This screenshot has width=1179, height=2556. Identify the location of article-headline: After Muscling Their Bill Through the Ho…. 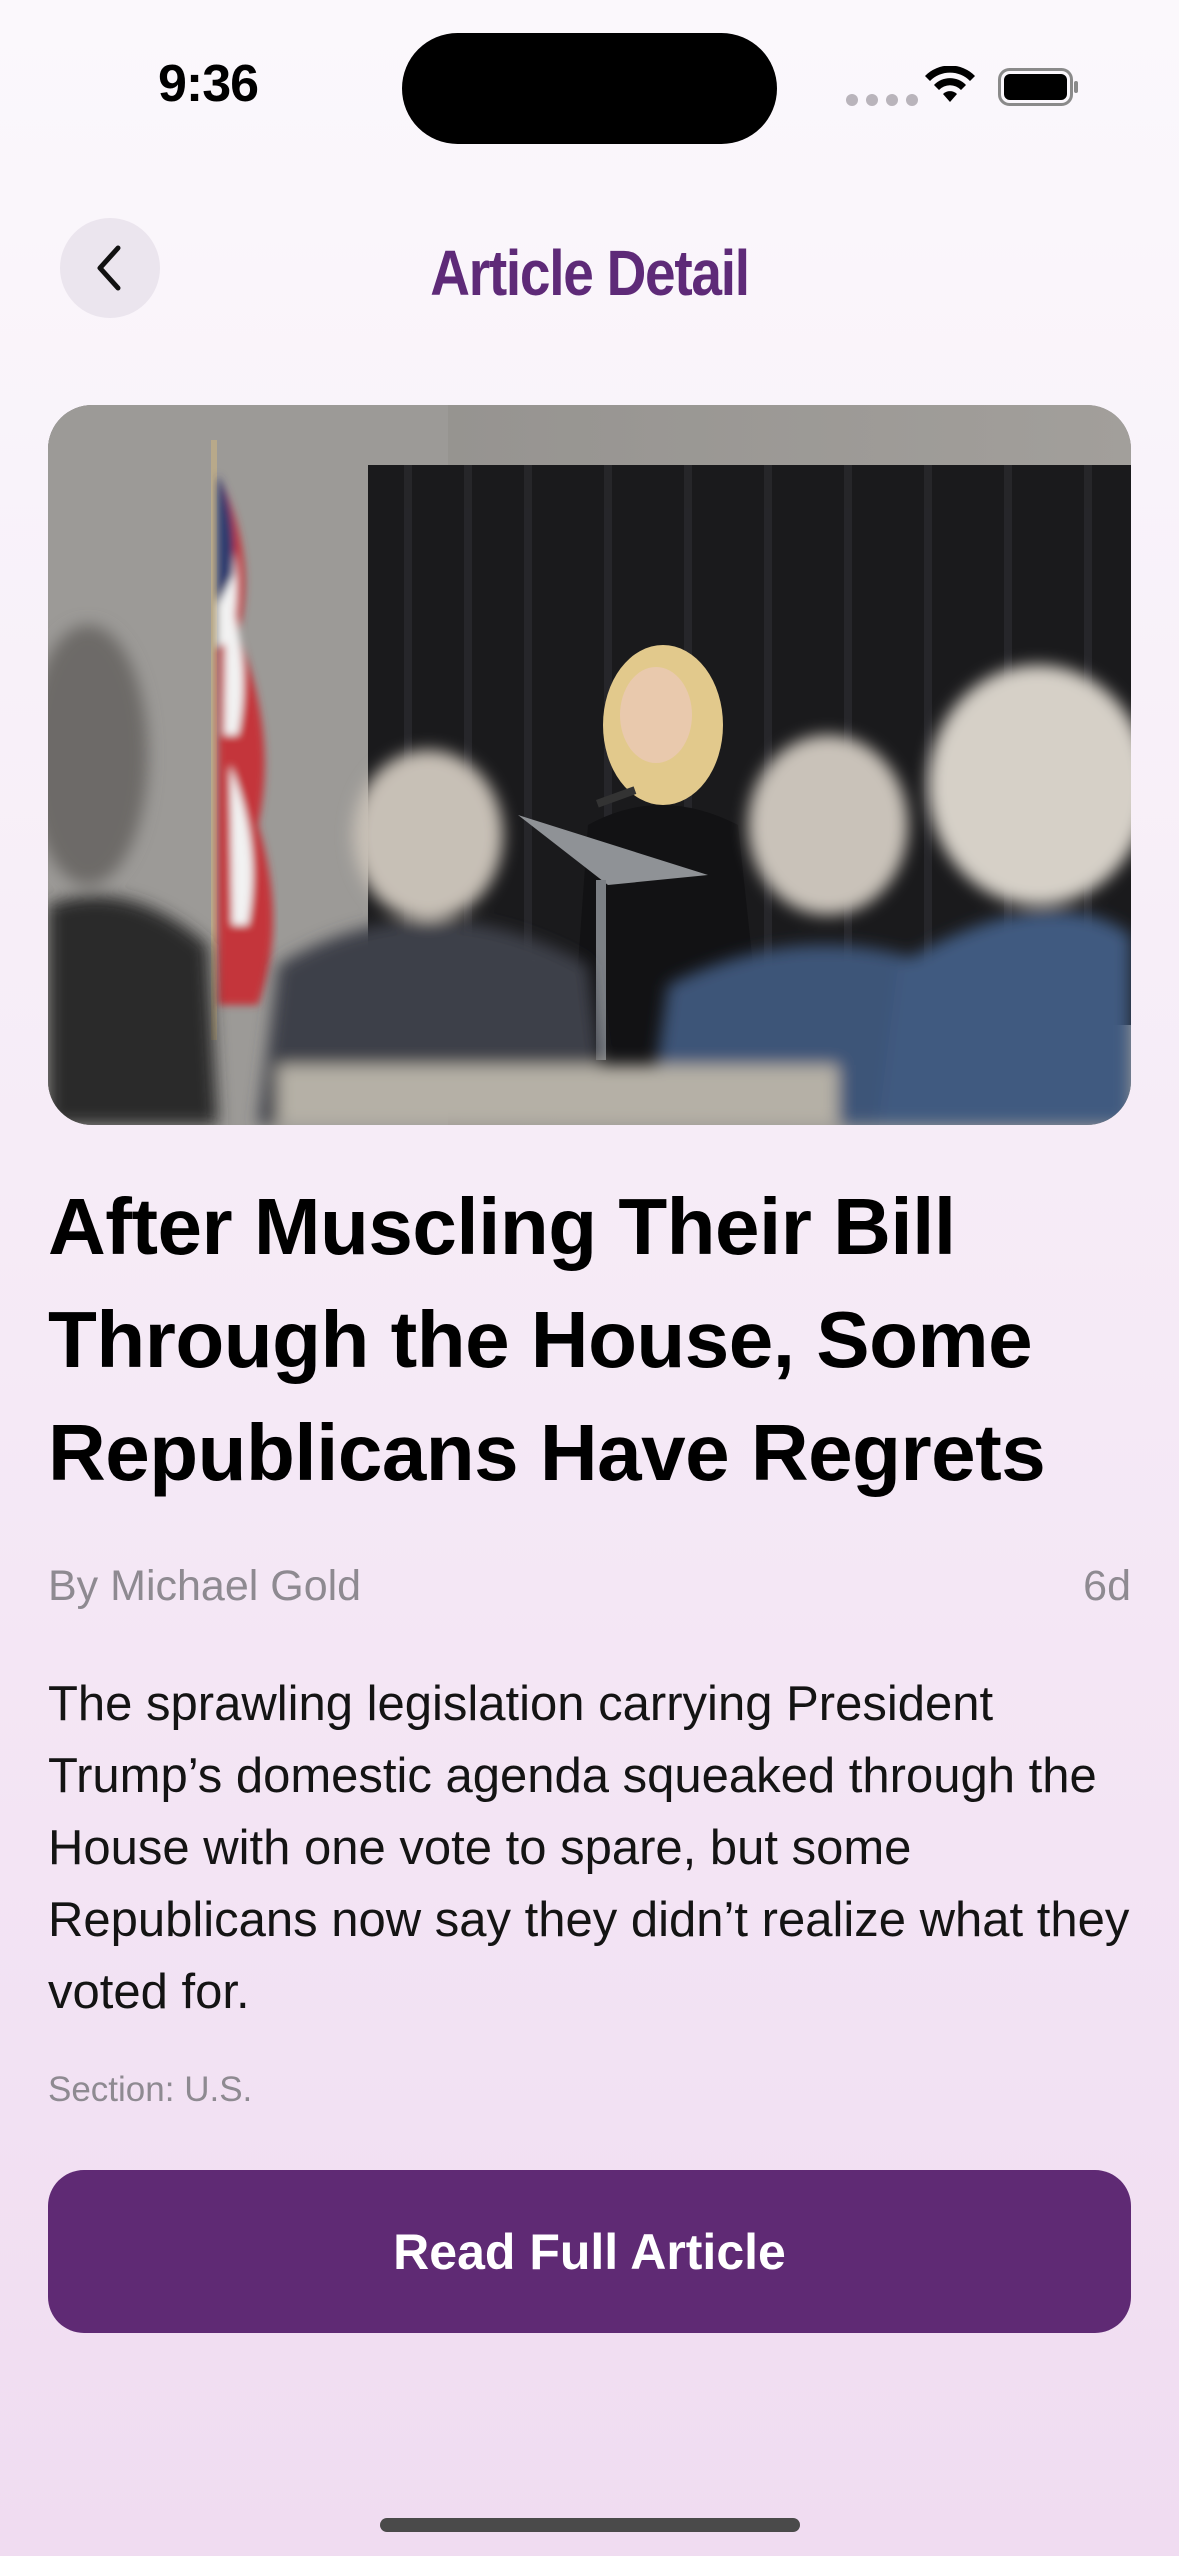
(547, 1339).